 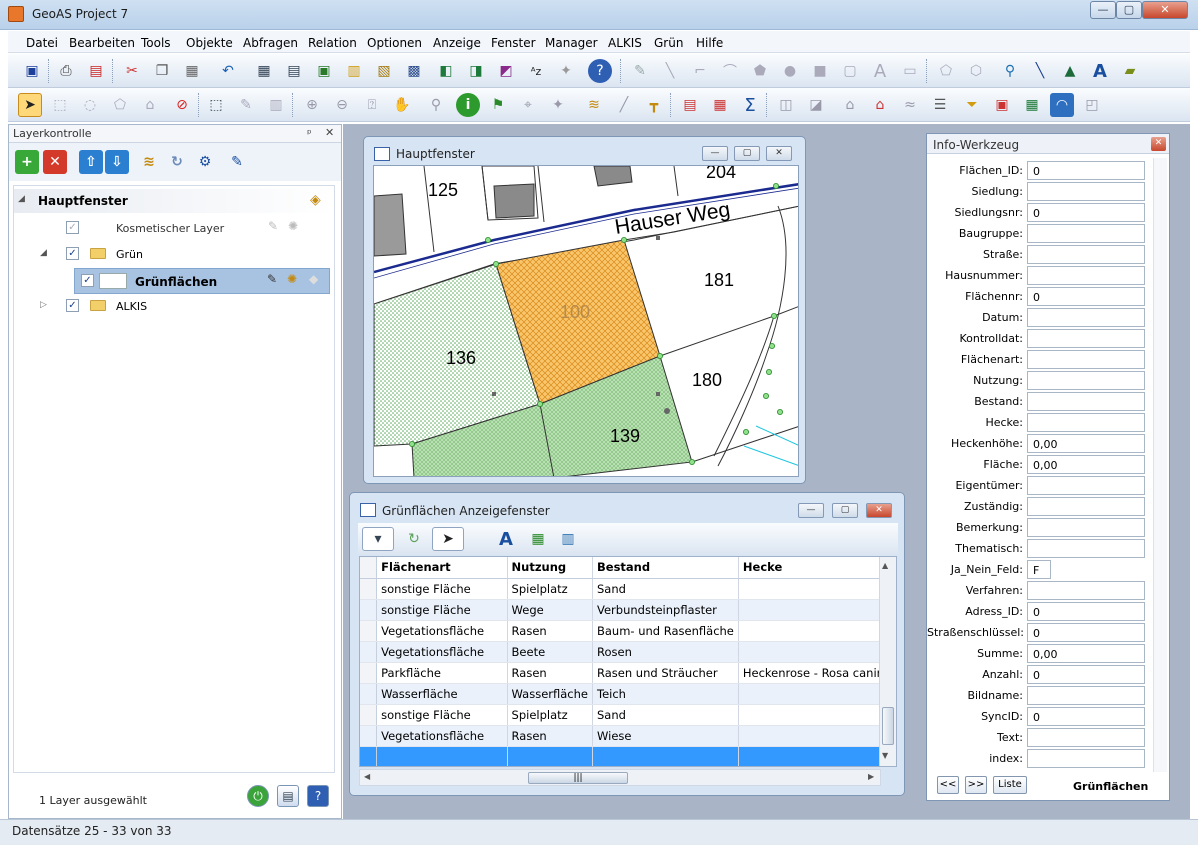 I want to click on info-icon: i, so click(x=468, y=105).